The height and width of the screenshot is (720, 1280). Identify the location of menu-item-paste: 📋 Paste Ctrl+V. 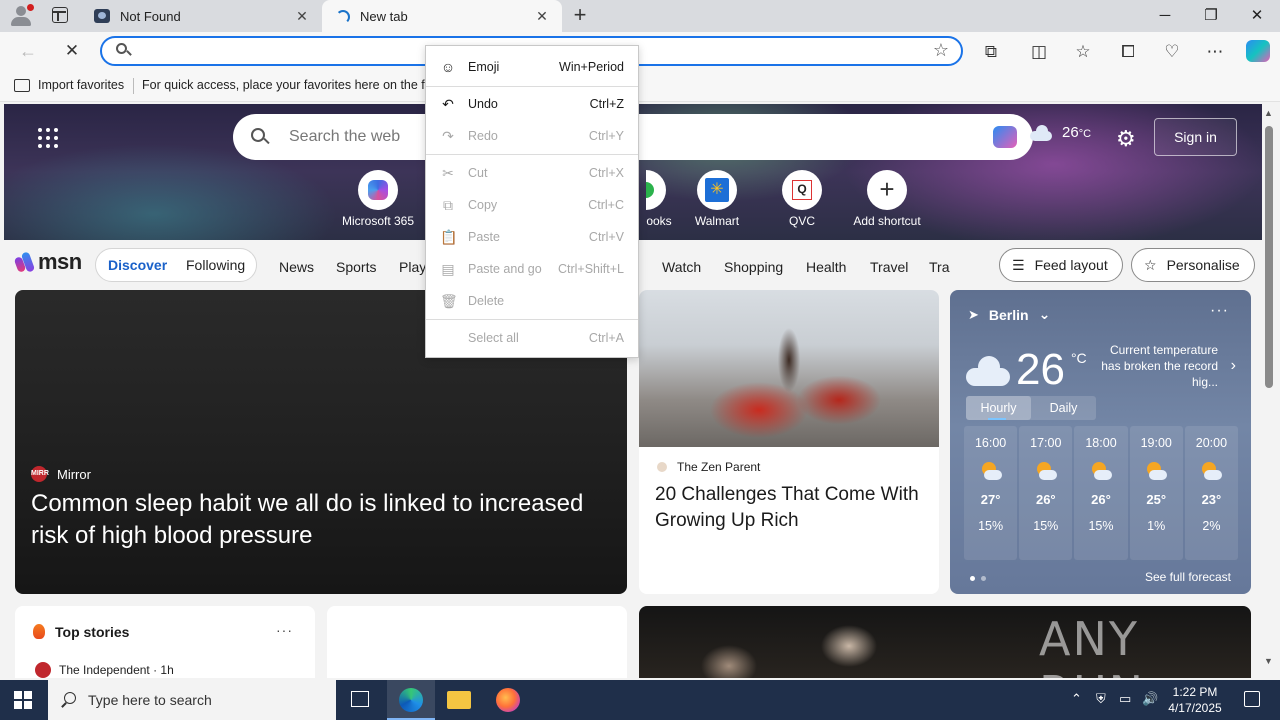
(532, 237).